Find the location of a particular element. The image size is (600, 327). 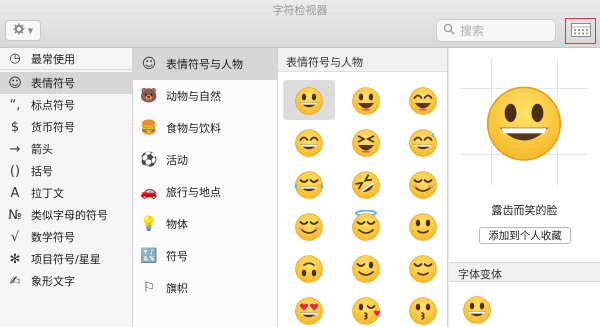

car-icon: 🚗 is located at coordinates (149, 192).